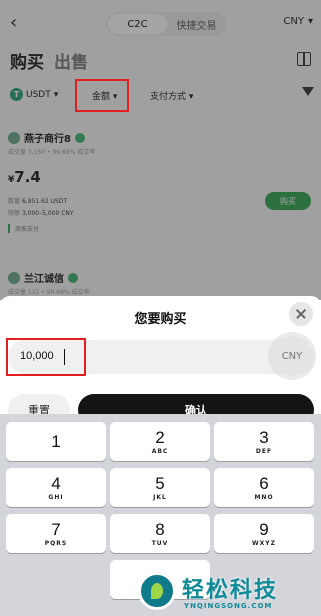 This screenshot has width=321, height=616. I want to click on key-digit: 3, so click(264, 437).